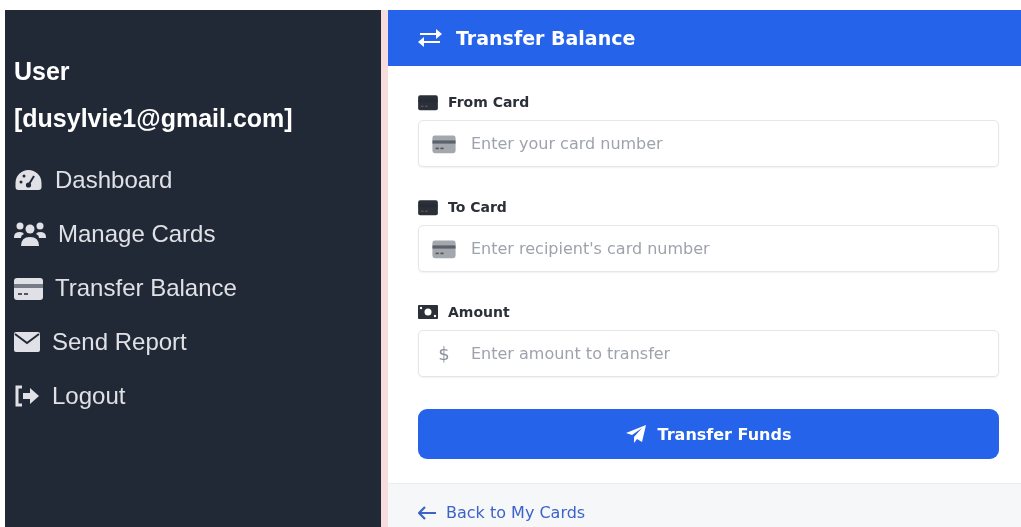  I want to click on field-label: To Card, so click(477, 207).